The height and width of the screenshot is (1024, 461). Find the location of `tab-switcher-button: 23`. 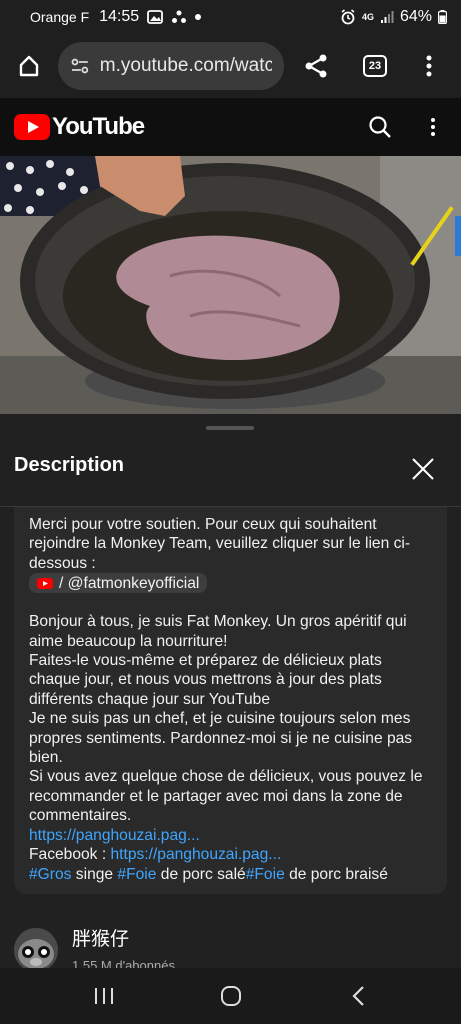

tab-switcher-button: 23 is located at coordinates (375, 66).